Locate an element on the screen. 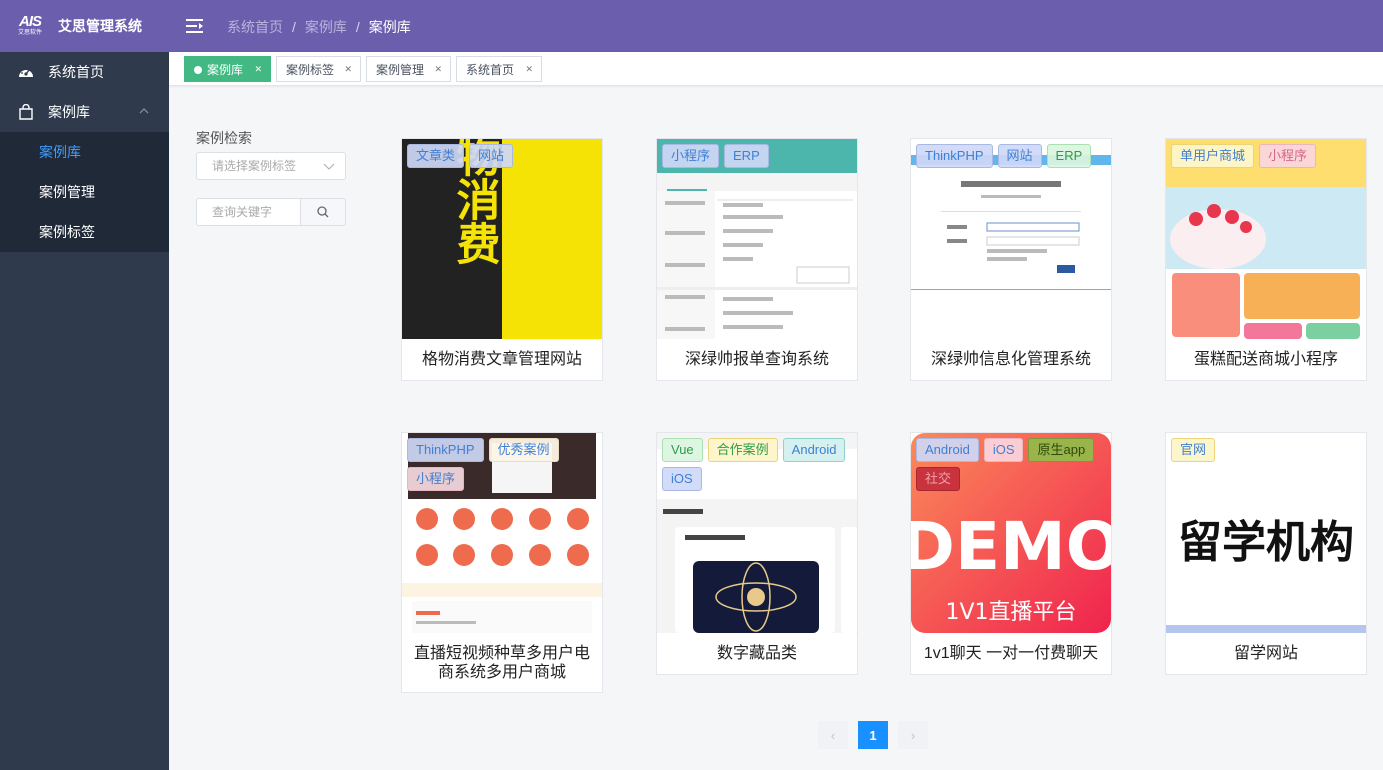 This screenshot has width=1383, height=770. case-thumbnail: ThinkPHP 网站 ERP is located at coordinates (1011, 239).